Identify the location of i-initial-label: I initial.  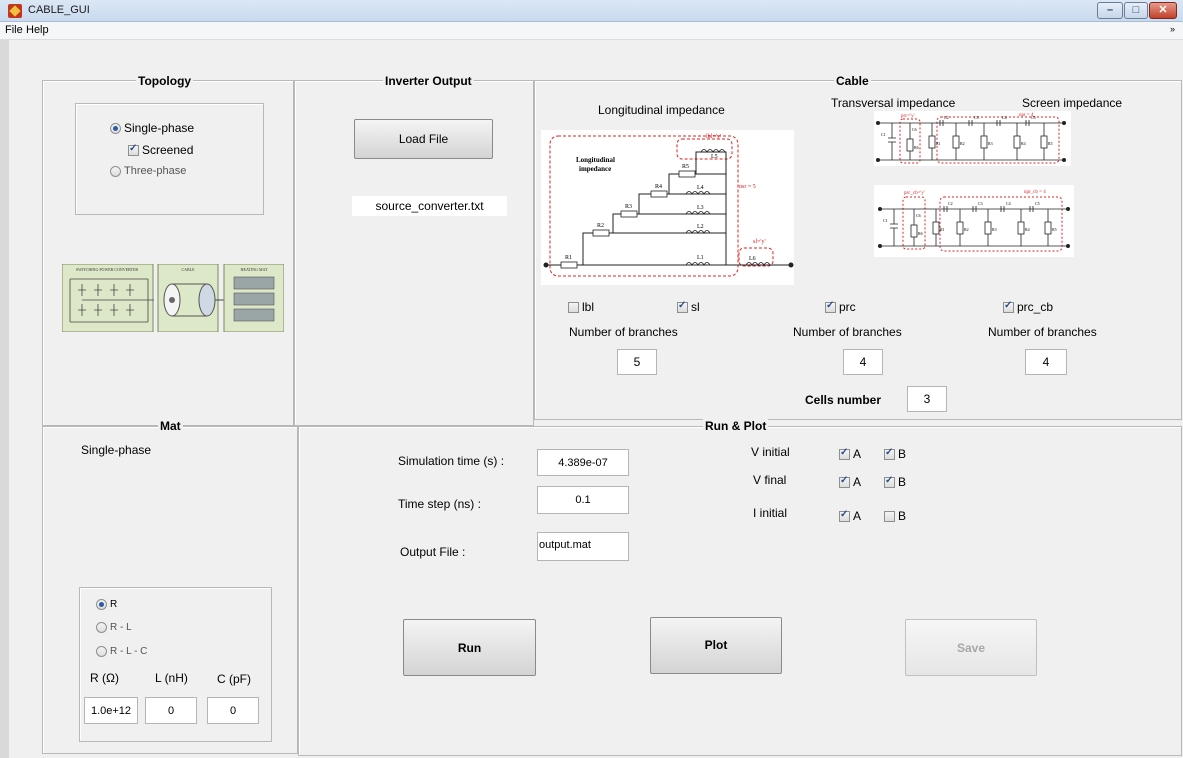
(770, 513).